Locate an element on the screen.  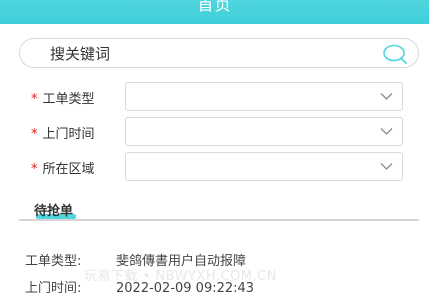
page-title: 首页 is located at coordinates (214, 7).